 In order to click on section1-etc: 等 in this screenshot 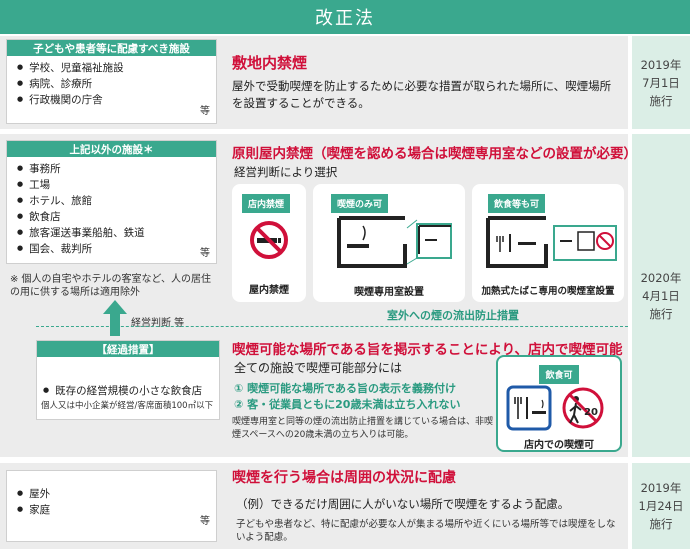, I will do `click(205, 111)`.